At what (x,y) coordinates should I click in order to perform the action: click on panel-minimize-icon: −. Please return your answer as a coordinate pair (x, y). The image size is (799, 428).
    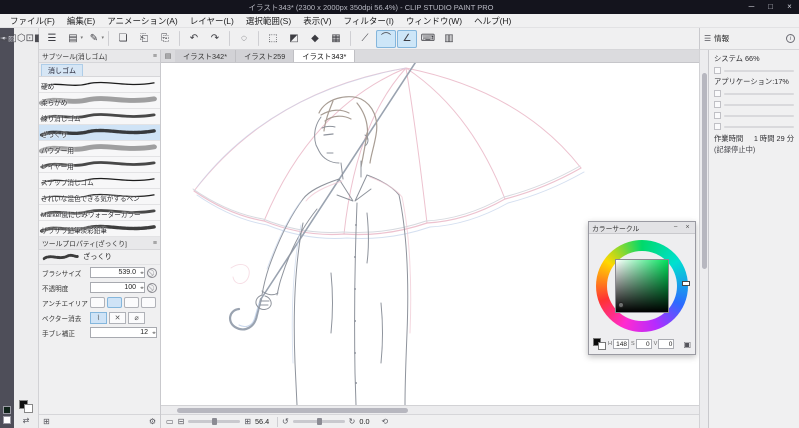
    Looking at the image, I should click on (675, 227).